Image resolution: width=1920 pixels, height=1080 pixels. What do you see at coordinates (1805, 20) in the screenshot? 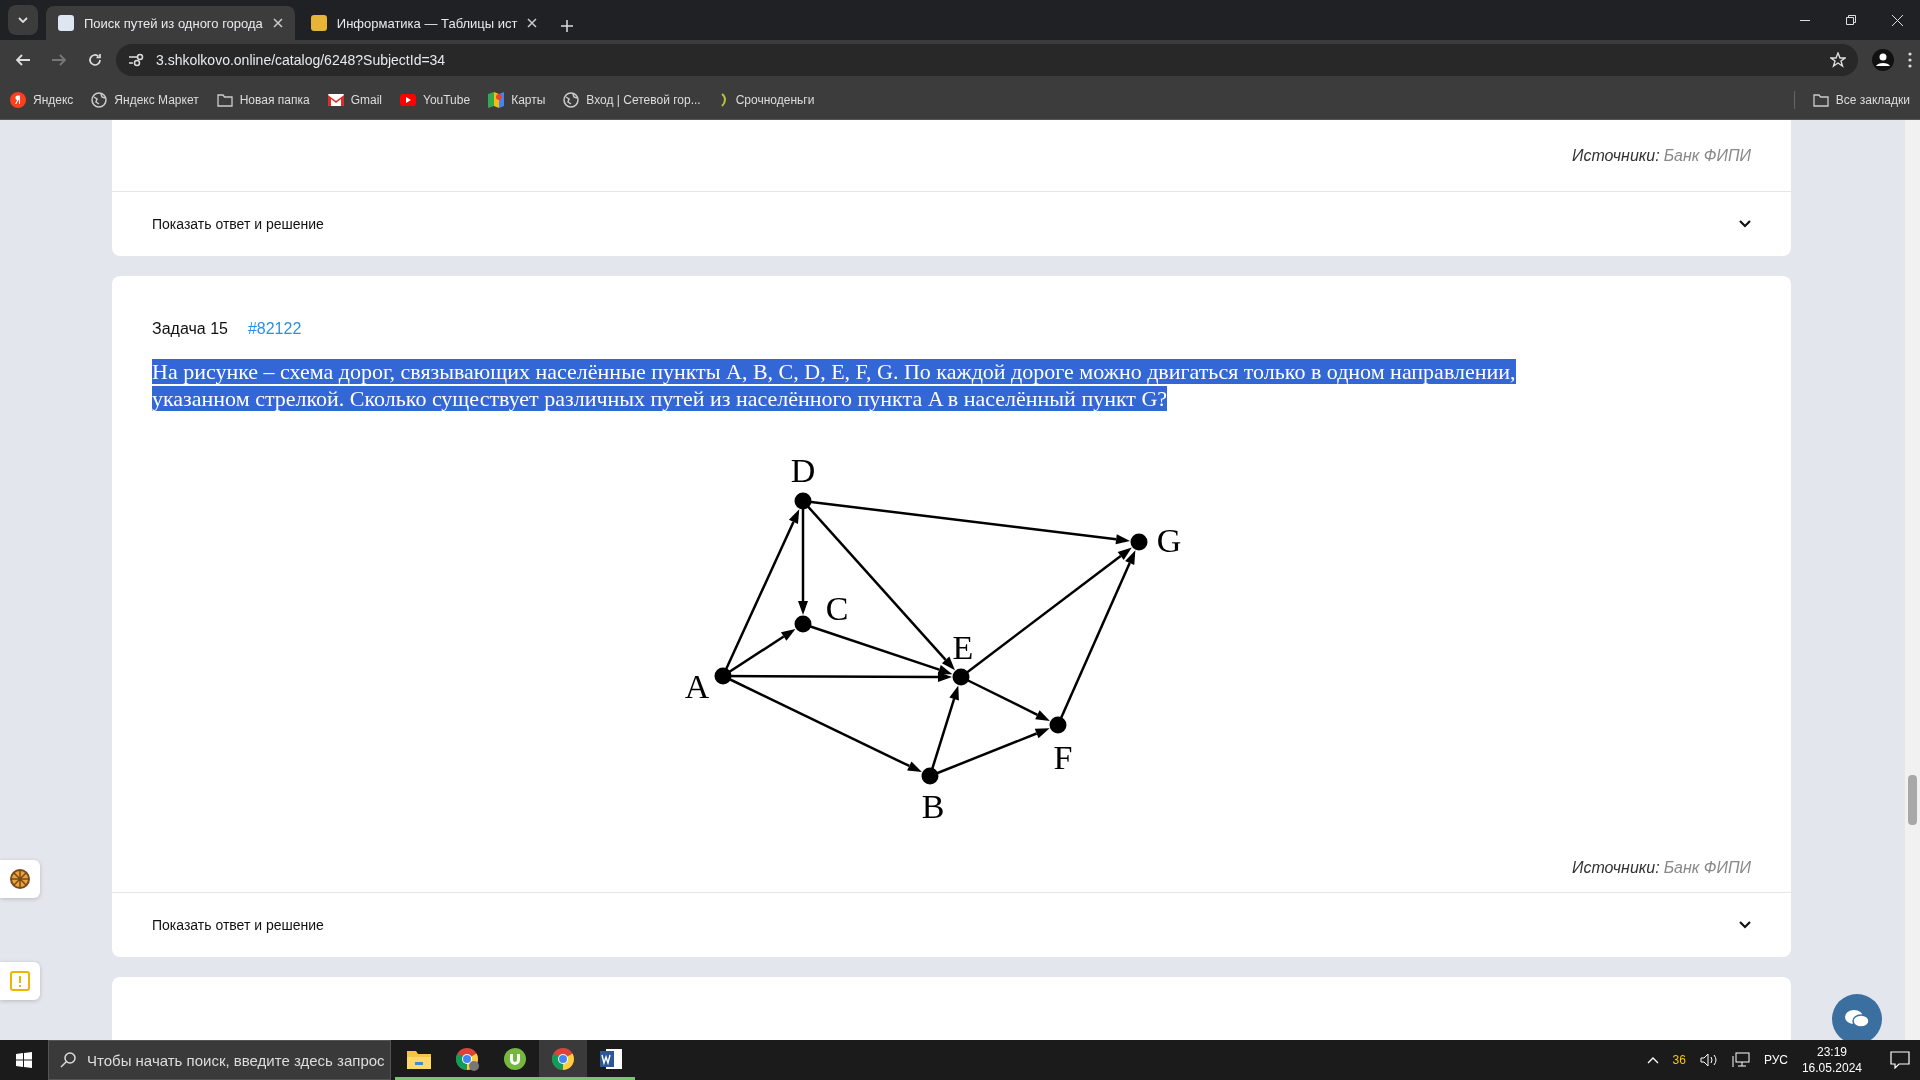
I see `minimize-icon` at bounding box center [1805, 20].